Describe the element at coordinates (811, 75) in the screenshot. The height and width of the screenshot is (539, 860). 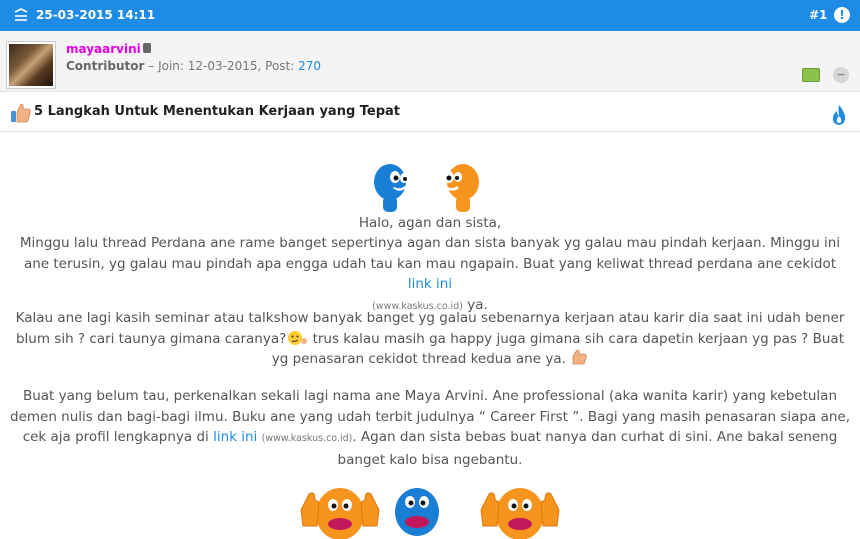
I see `car-icon` at that location.